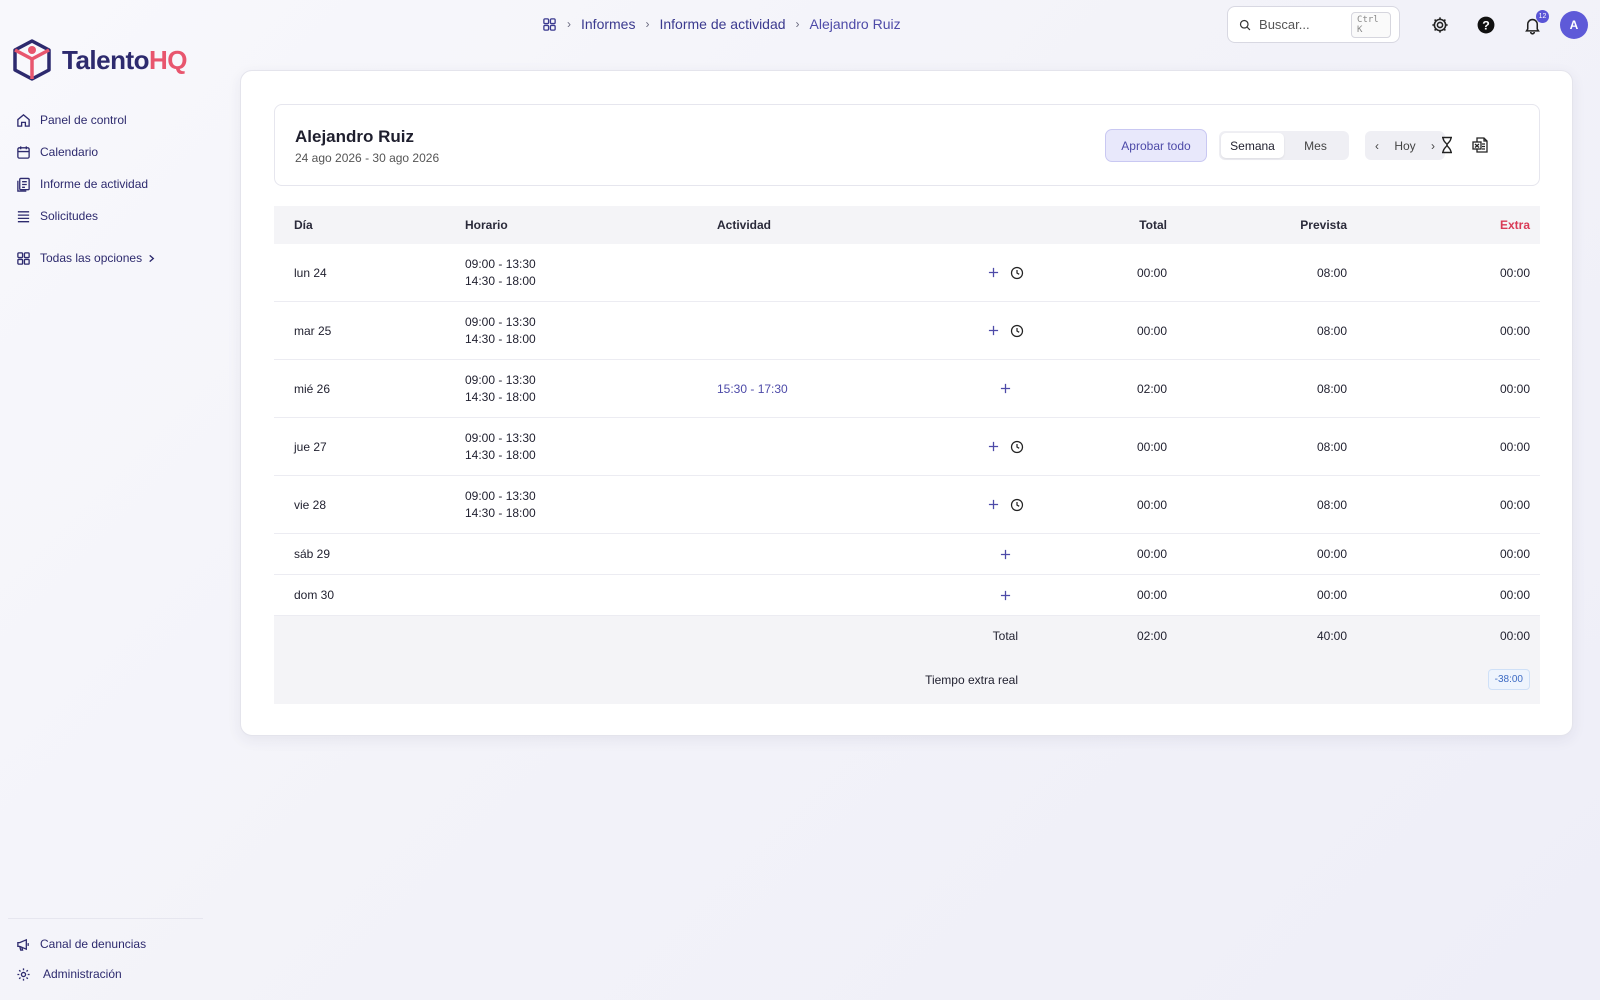 The image size is (1600, 1000). Describe the element at coordinates (1151, 388) in the screenshot. I see `row-total: 02:00` at that location.